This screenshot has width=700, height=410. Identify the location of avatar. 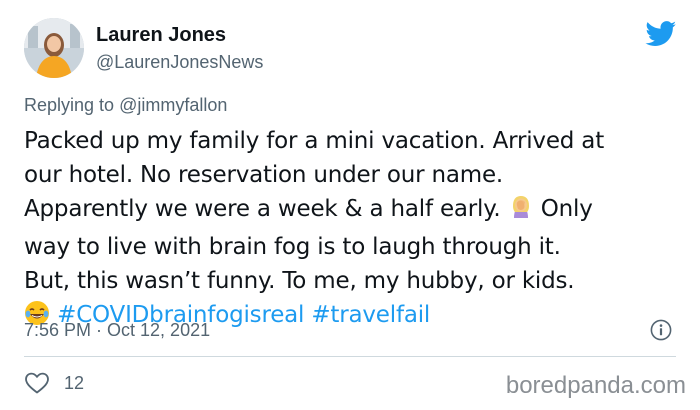
(54, 48).